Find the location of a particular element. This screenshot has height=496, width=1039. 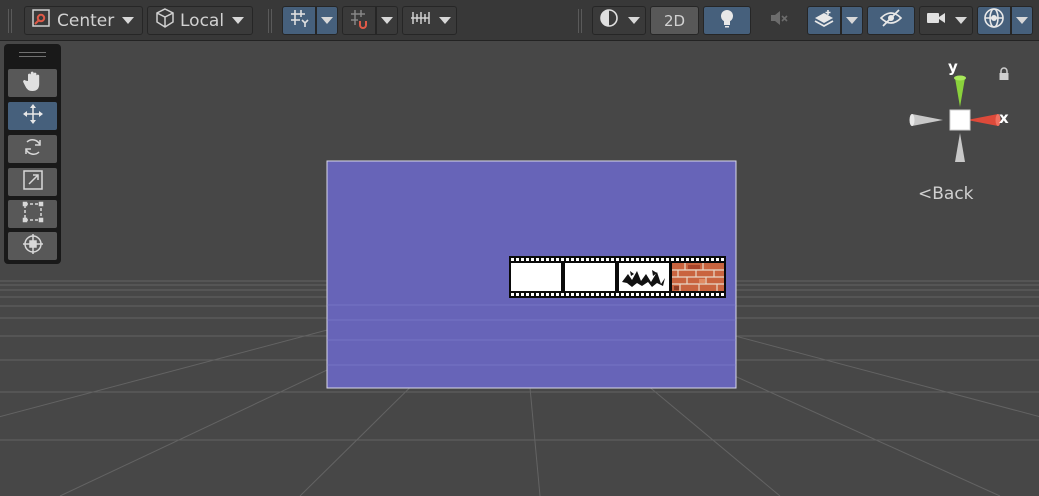

grid-visibility-dropdown is located at coordinates (429, 20).